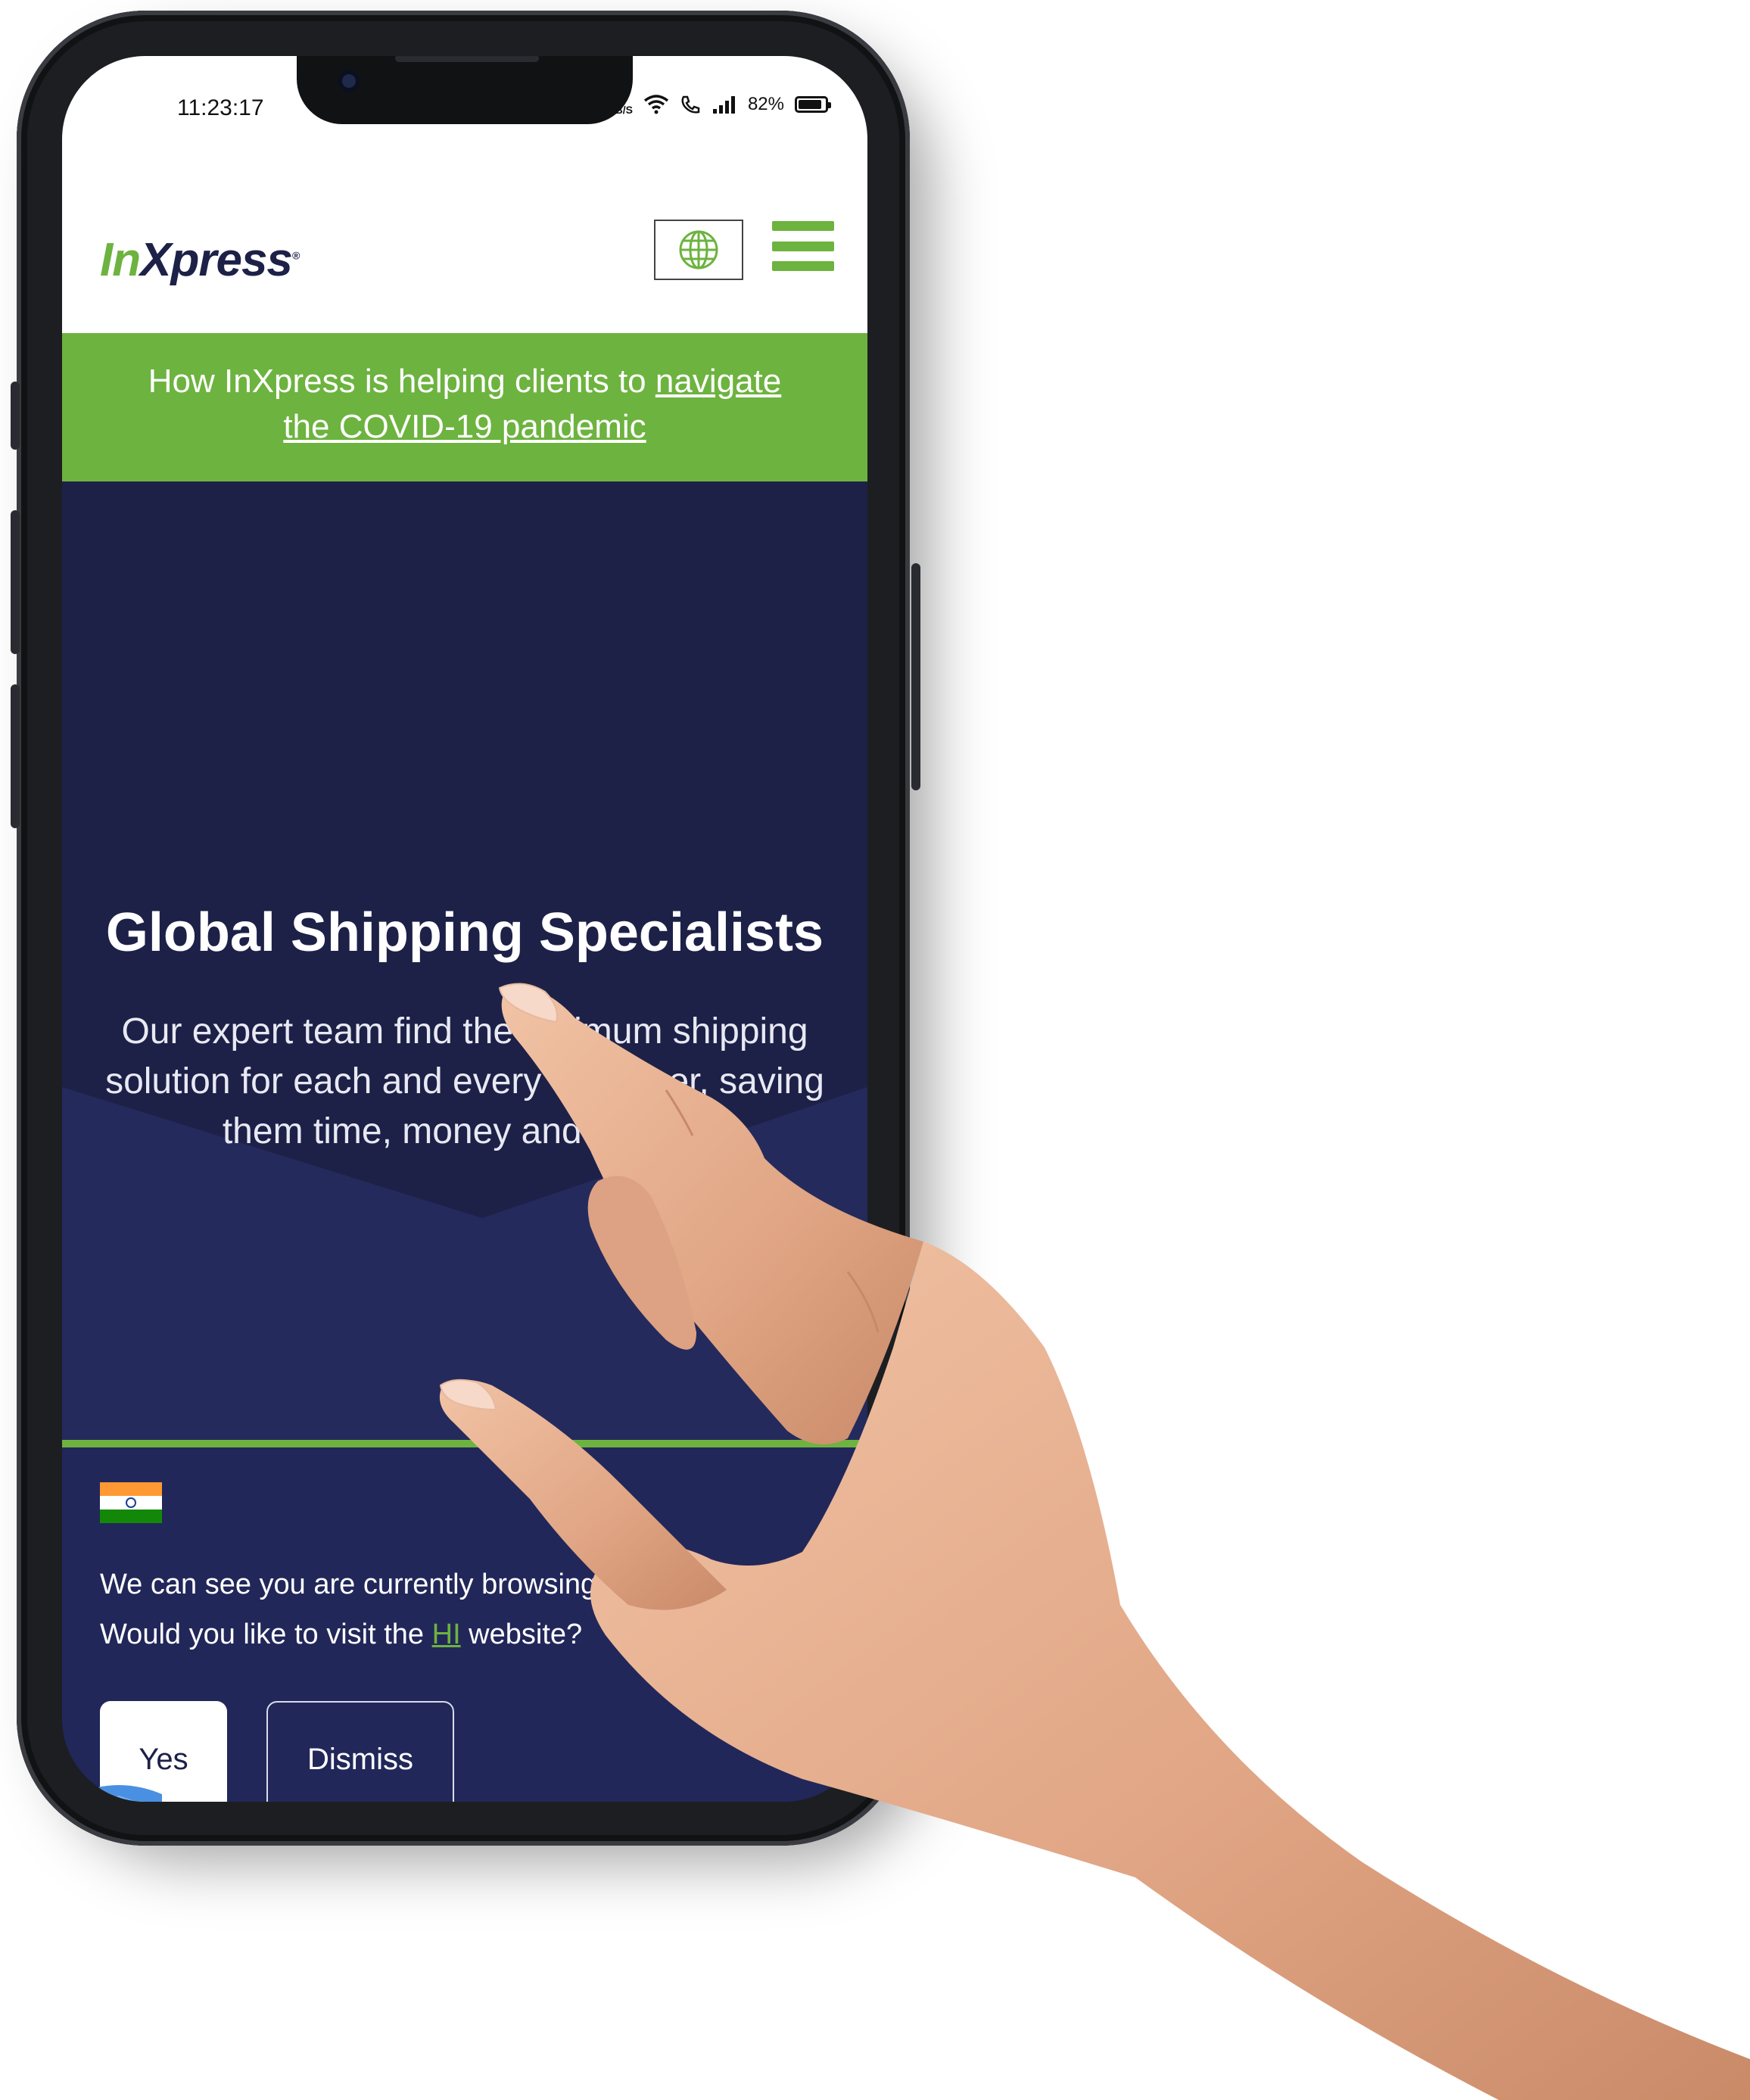  What do you see at coordinates (465, 90) in the screenshot?
I see `camera-notch` at bounding box center [465, 90].